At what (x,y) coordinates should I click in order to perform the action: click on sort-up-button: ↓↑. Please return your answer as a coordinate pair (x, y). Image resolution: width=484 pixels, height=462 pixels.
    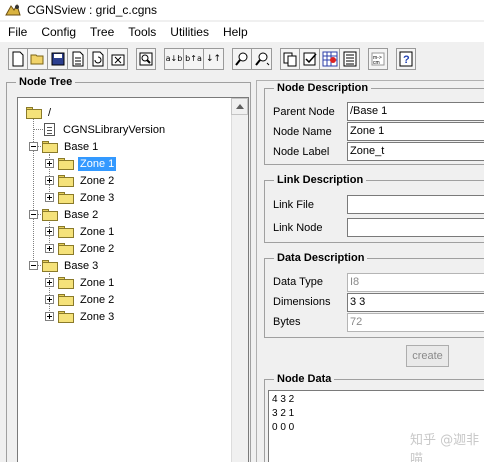
    Looking at the image, I should click on (214, 59).